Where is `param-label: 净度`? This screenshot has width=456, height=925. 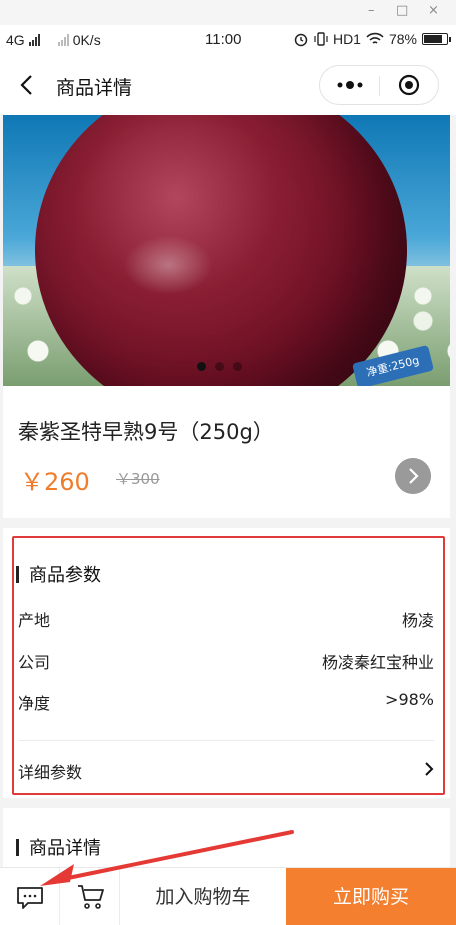
param-label: 净度 is located at coordinates (34, 703).